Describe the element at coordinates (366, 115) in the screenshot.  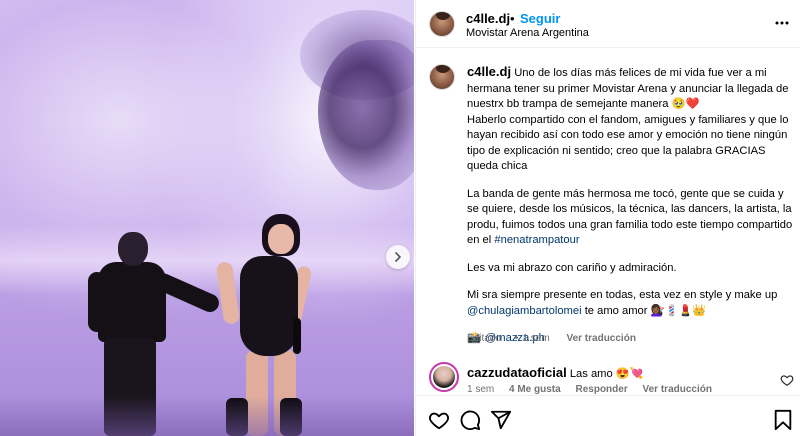
I see `screen-image-face` at that location.